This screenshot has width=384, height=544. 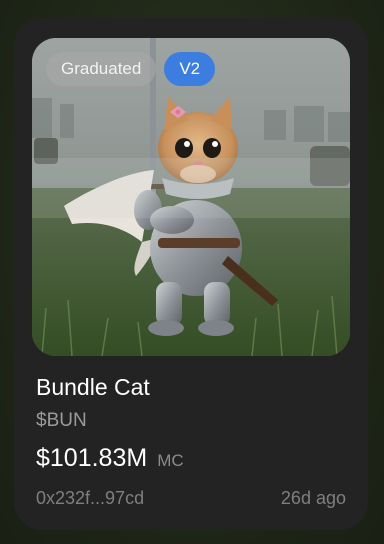 What do you see at coordinates (313, 498) in the screenshot?
I see `token-age: 26d ago` at bounding box center [313, 498].